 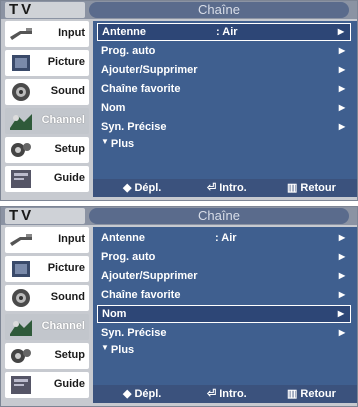 I want to click on setup-icon, so click(x=21, y=356).